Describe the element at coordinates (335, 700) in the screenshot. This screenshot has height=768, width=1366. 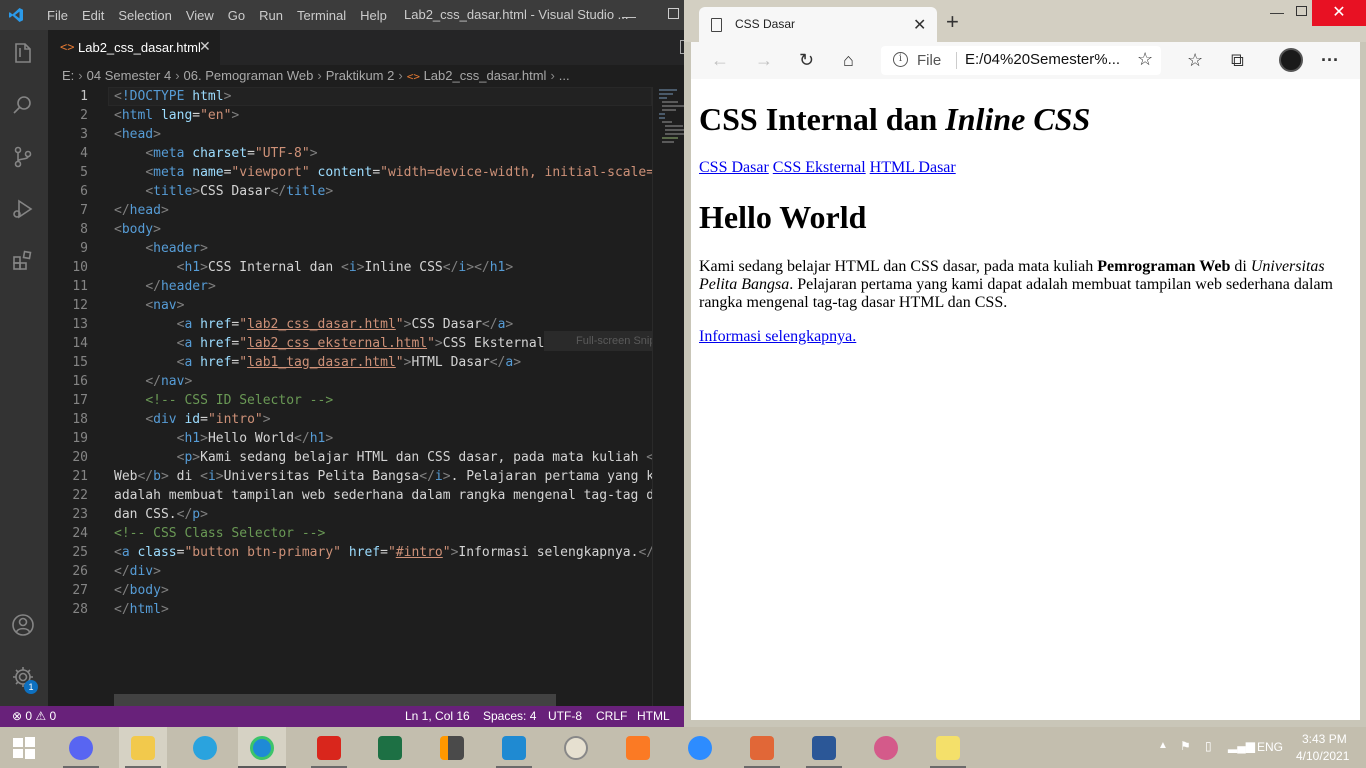
I see `horizontal-scrollbar` at that location.